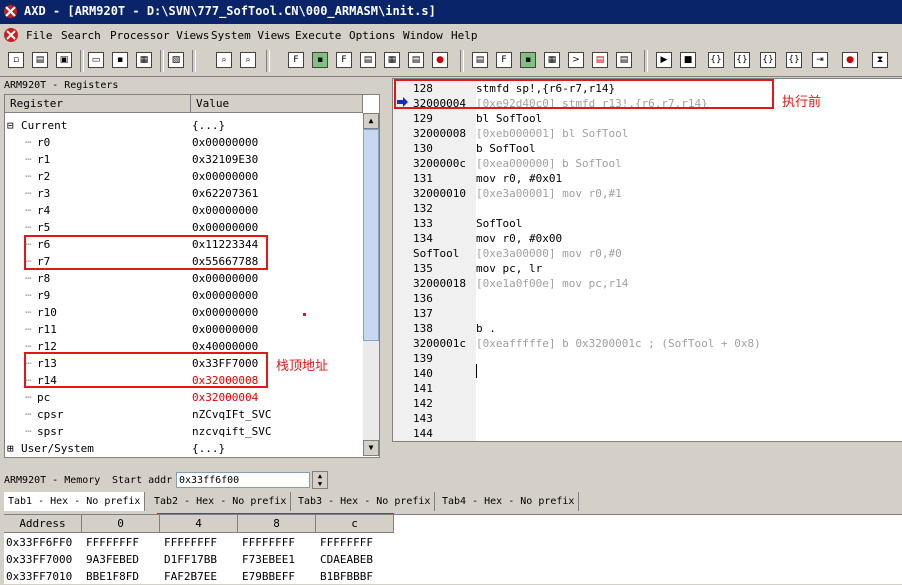  What do you see at coordinates (183, 193) in the screenshot?
I see `register-row-r3: ┄ r3 0x62207361` at bounding box center [183, 193].